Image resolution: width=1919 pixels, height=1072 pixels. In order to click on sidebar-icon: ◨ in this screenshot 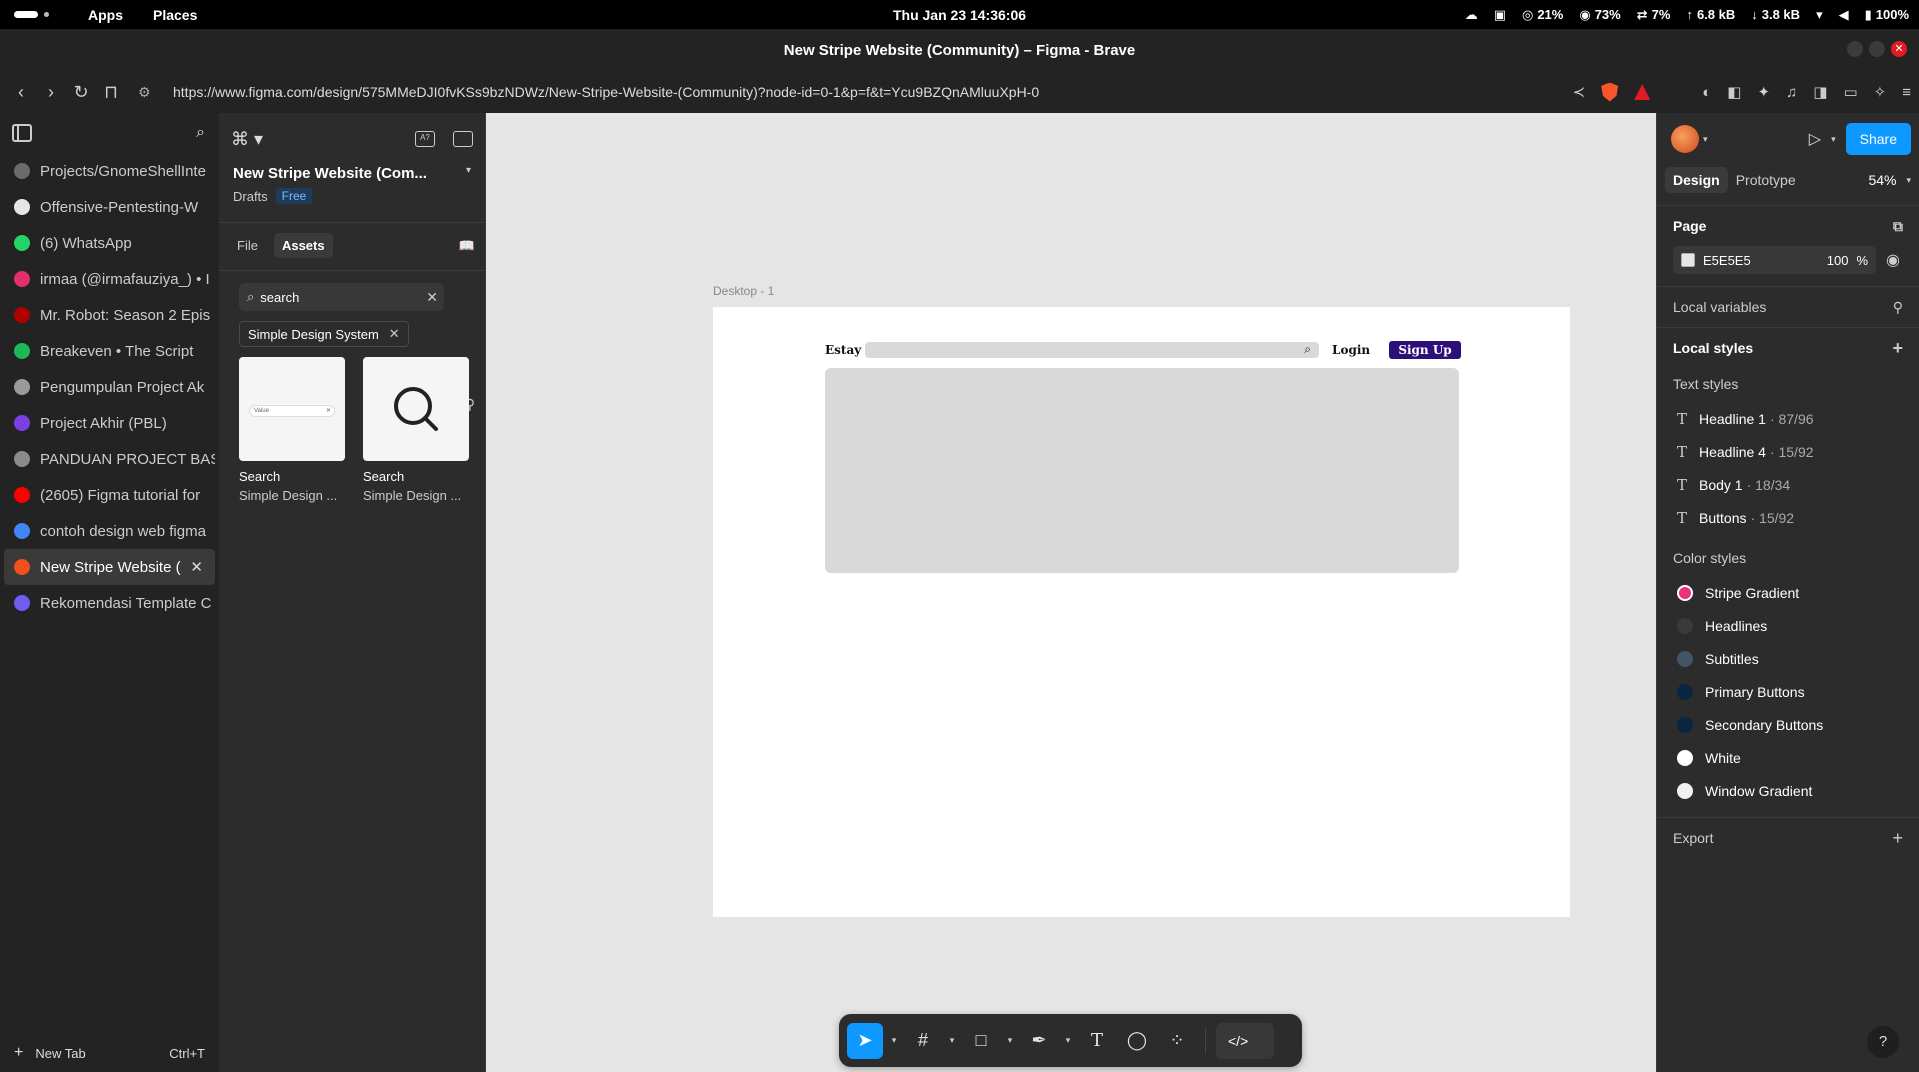, I will do `click(1820, 92)`.